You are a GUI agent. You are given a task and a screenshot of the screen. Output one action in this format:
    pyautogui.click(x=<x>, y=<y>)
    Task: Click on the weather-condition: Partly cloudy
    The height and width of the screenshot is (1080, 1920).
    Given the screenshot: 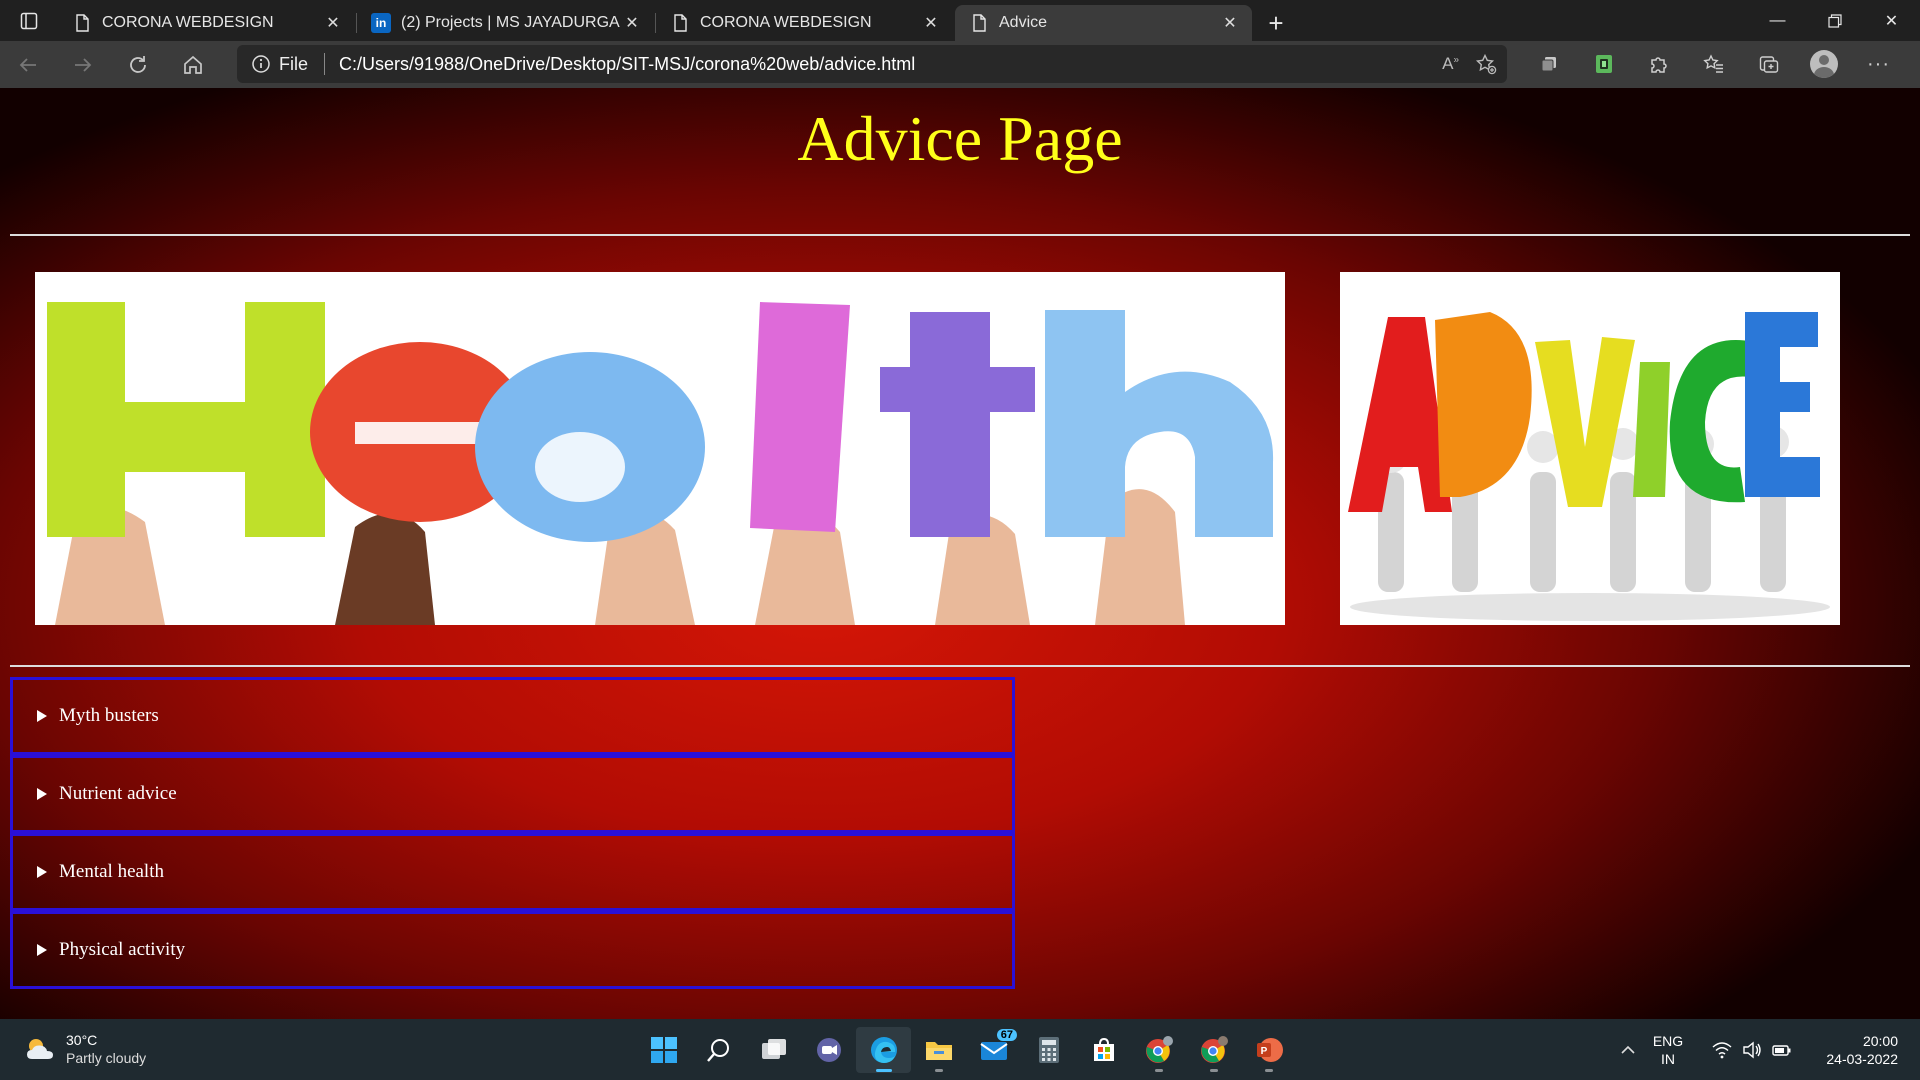 What is the action you would take?
    pyautogui.click(x=106, y=1058)
    